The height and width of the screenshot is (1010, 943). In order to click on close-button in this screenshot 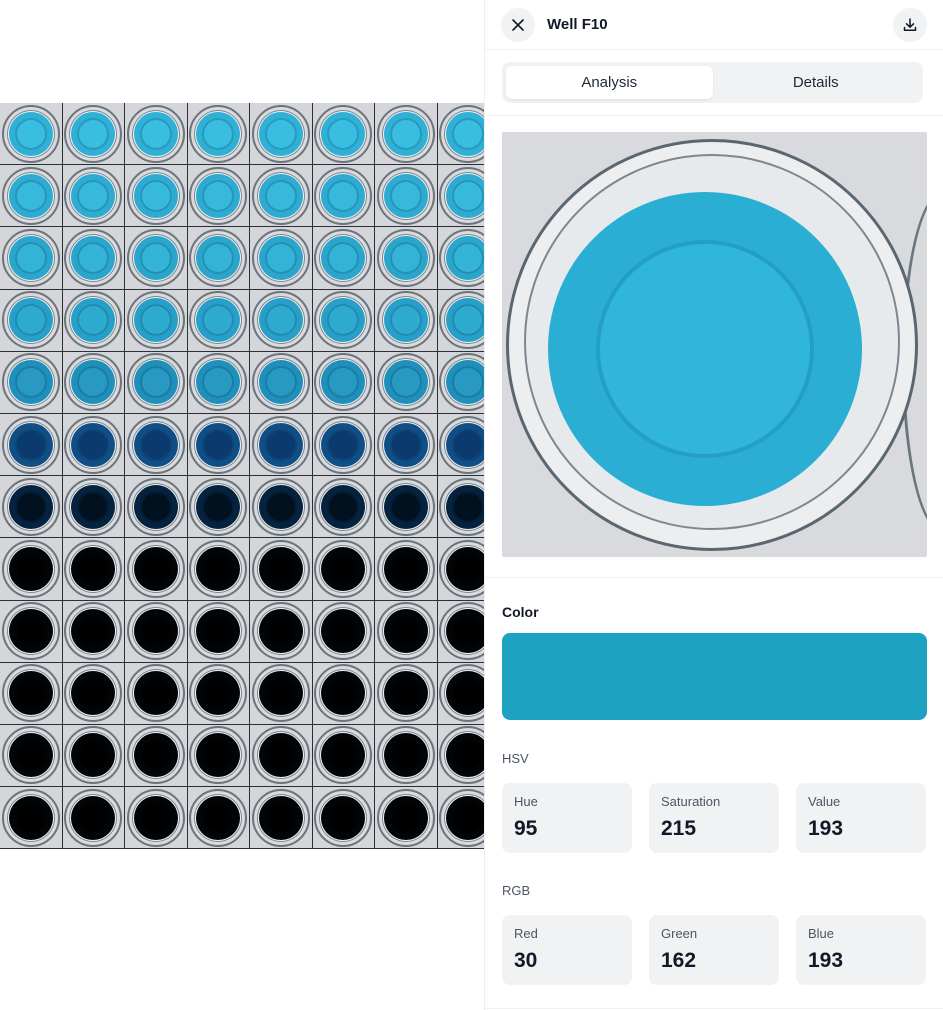, I will do `click(518, 25)`.